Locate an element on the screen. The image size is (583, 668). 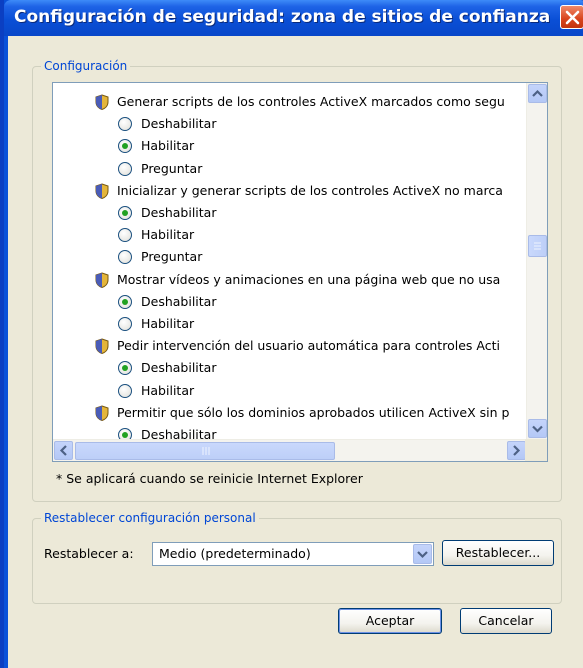
scroll-right-button is located at coordinates (516, 450).